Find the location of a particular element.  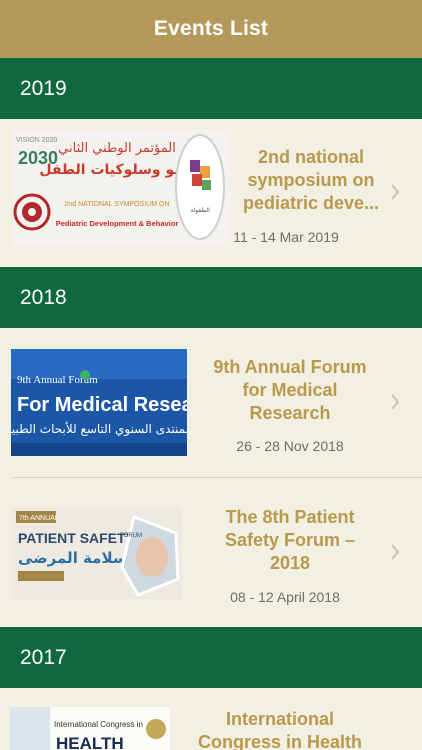

svg-text:Pediatric Development & Behavi: Pediatric Development & Behavior is located at coordinates (117, 223).